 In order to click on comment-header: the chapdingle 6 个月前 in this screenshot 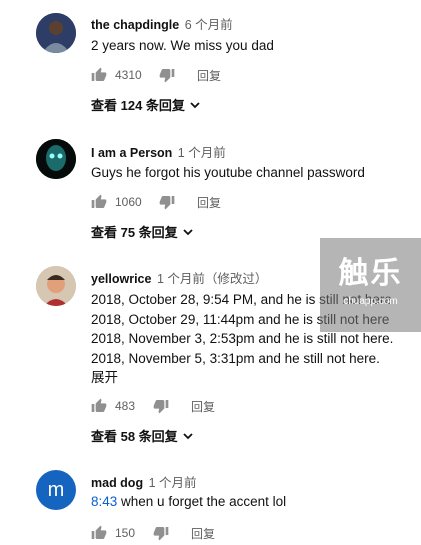, I will do `click(162, 23)`.